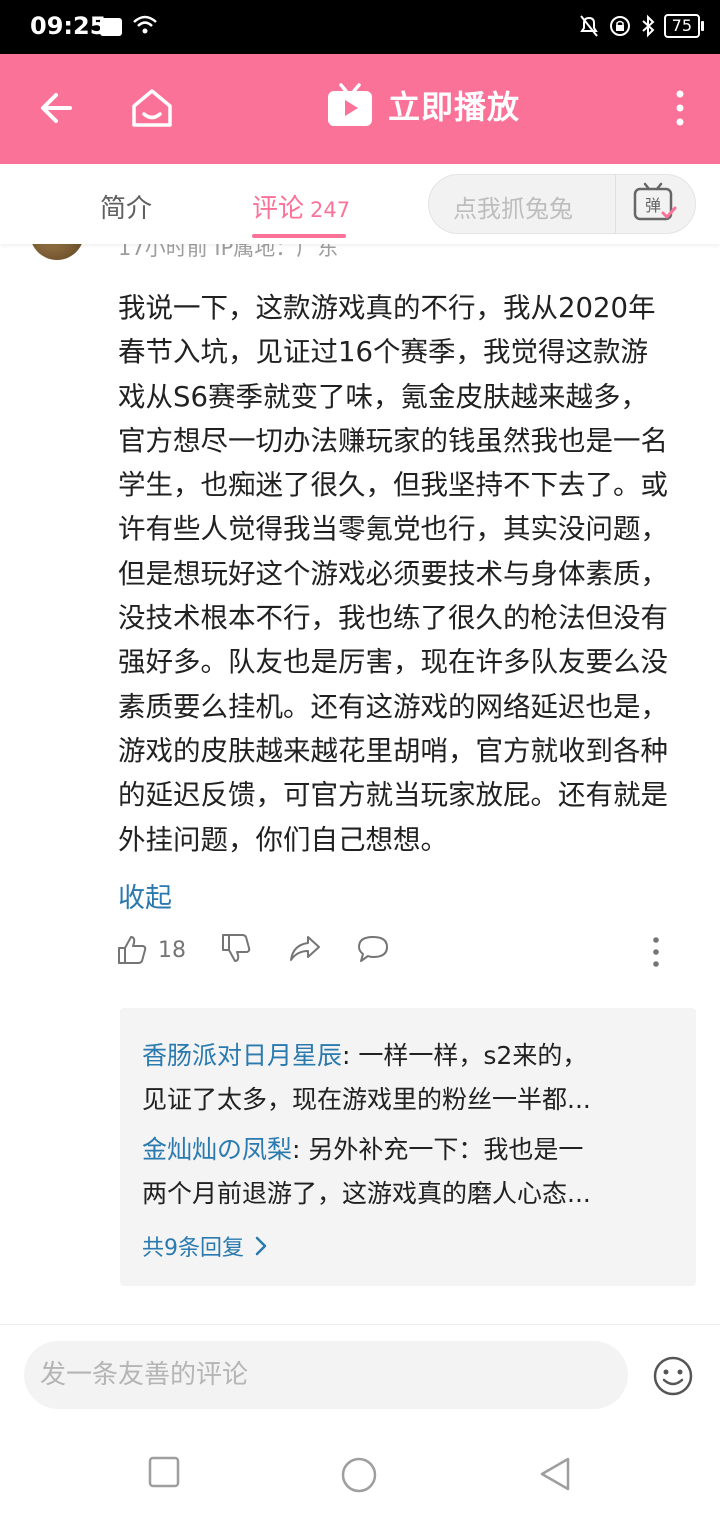 This screenshot has width=720, height=1520. I want to click on thumbs-down-icon, so click(236, 948).